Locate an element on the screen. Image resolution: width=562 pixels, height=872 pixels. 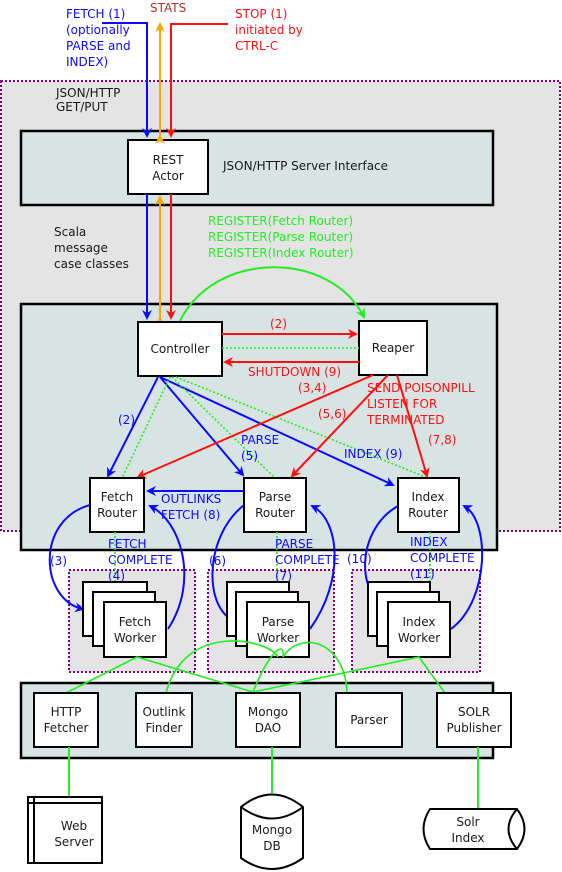
outlink-finder-box is located at coordinates (164, 720).